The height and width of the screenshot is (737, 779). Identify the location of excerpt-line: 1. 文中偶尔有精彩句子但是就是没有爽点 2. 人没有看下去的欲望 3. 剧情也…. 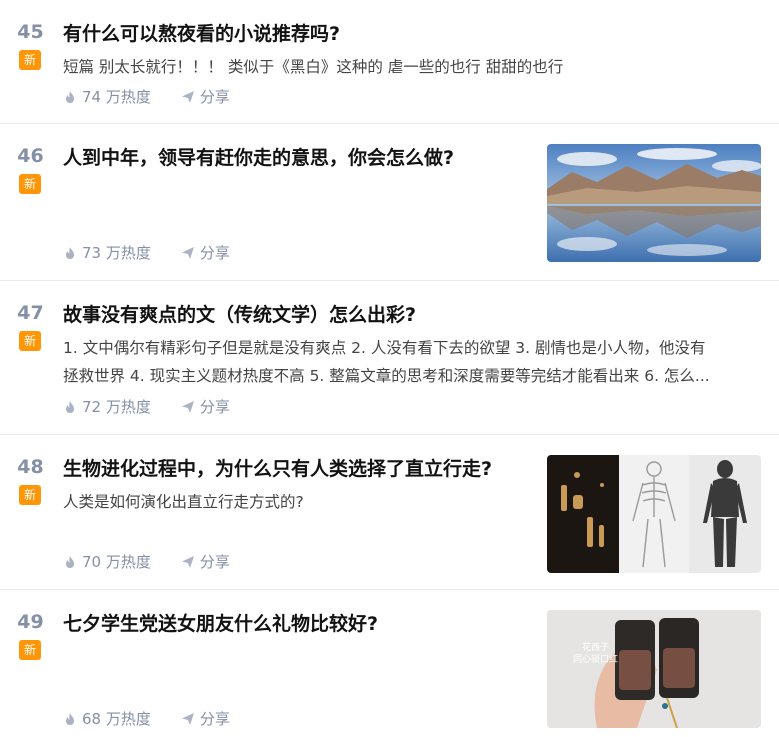
(384, 348).